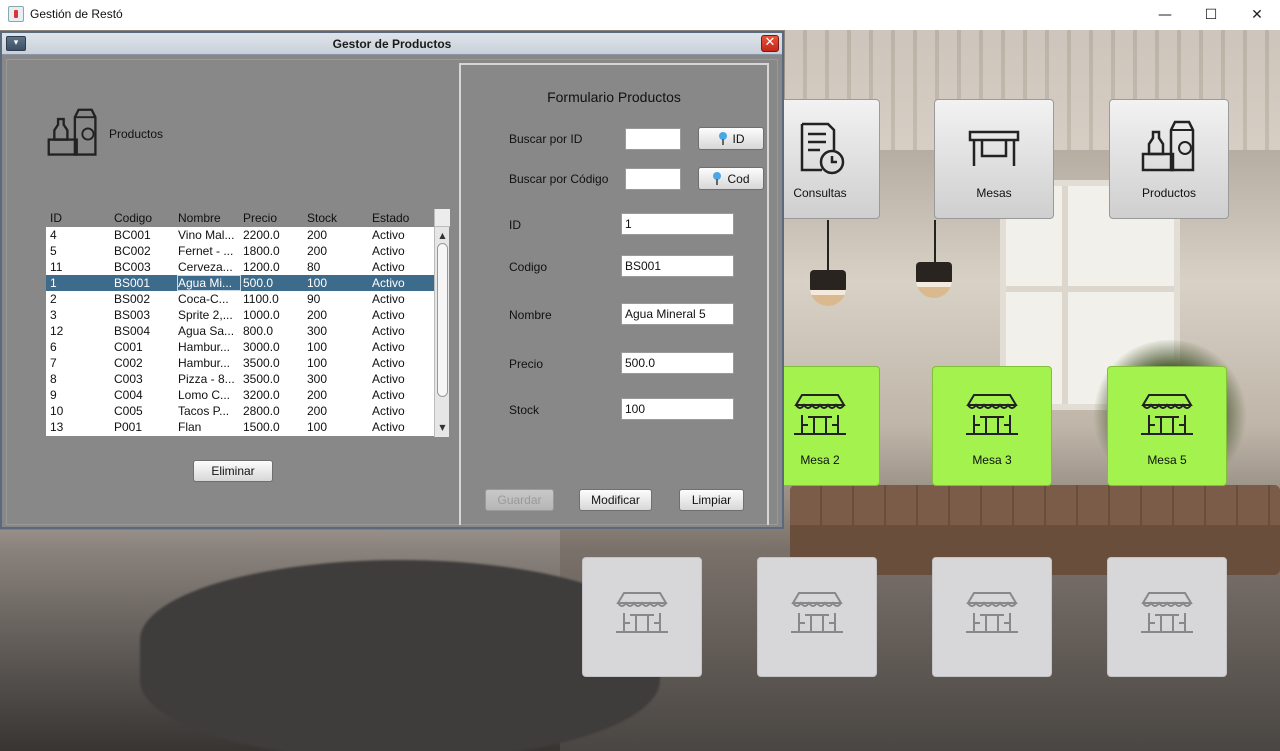 Image resolution: width=1280 pixels, height=751 pixels. Describe the element at coordinates (1167, 460) in the screenshot. I see `mesa-tile-label: Mesa 5` at that location.